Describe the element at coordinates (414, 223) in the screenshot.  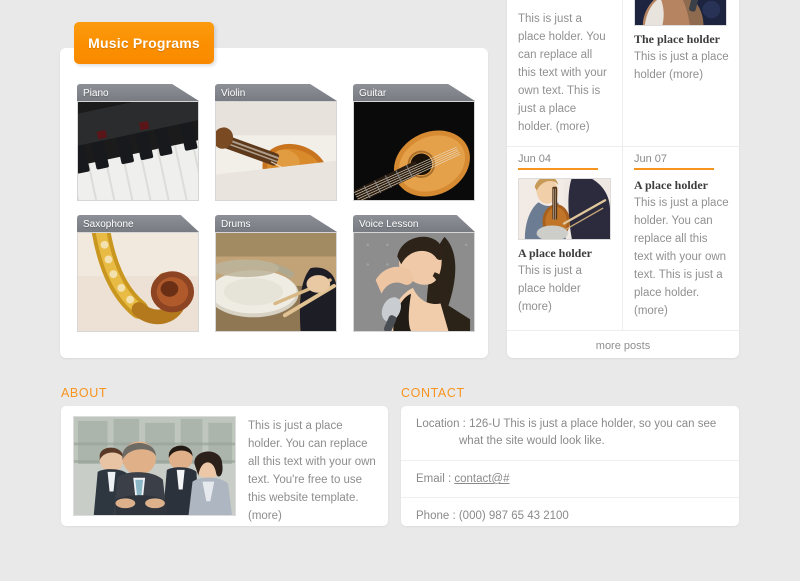
I see `program-label: Voice Lesson` at that location.